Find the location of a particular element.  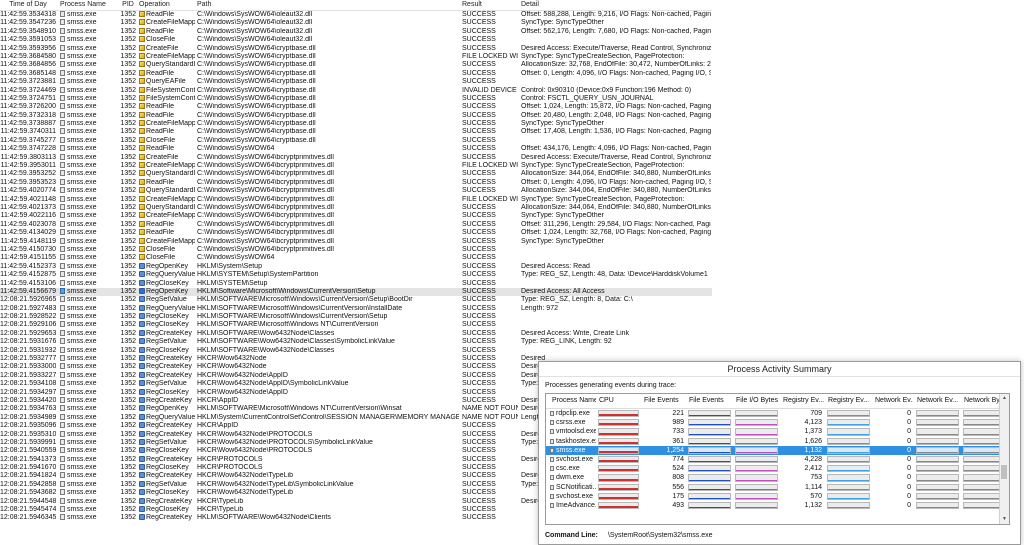

cpu-sparkline is located at coordinates (618, 505).